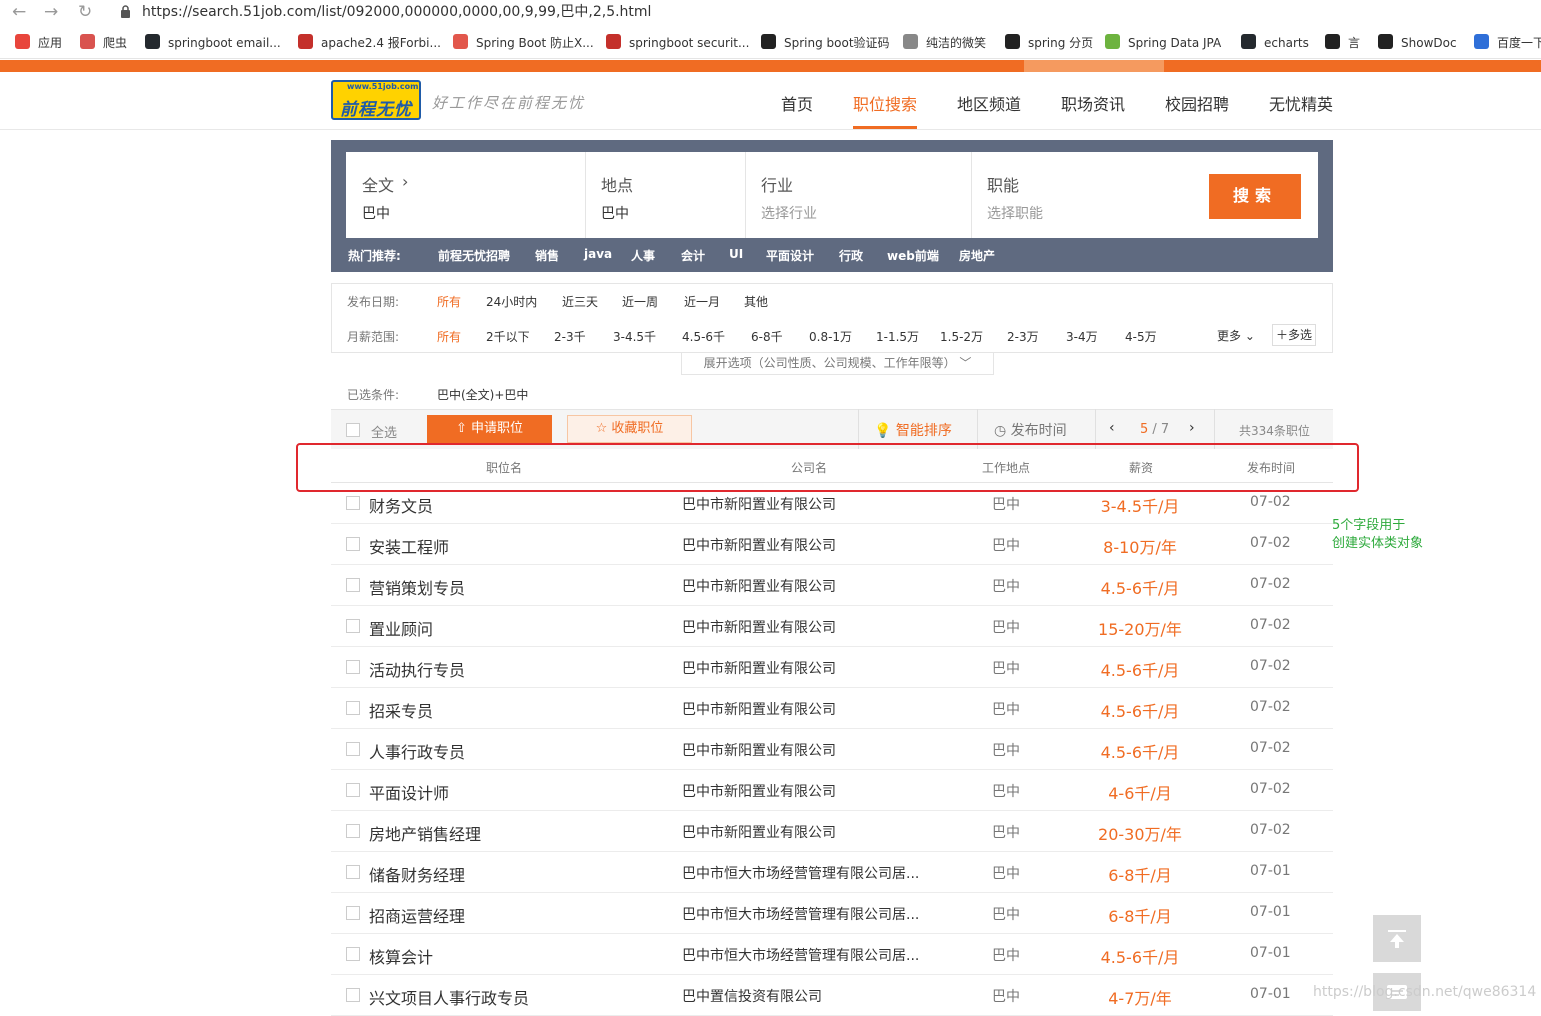  Describe the element at coordinates (1286, 43) in the screenshot. I see `bookmark-item: echarts` at that location.